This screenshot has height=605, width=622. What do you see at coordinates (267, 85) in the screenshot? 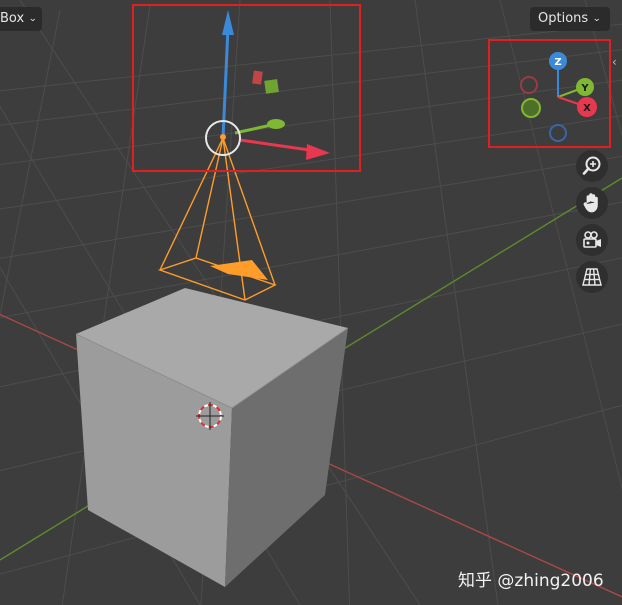
I see `transform-gizmo` at bounding box center [267, 85].